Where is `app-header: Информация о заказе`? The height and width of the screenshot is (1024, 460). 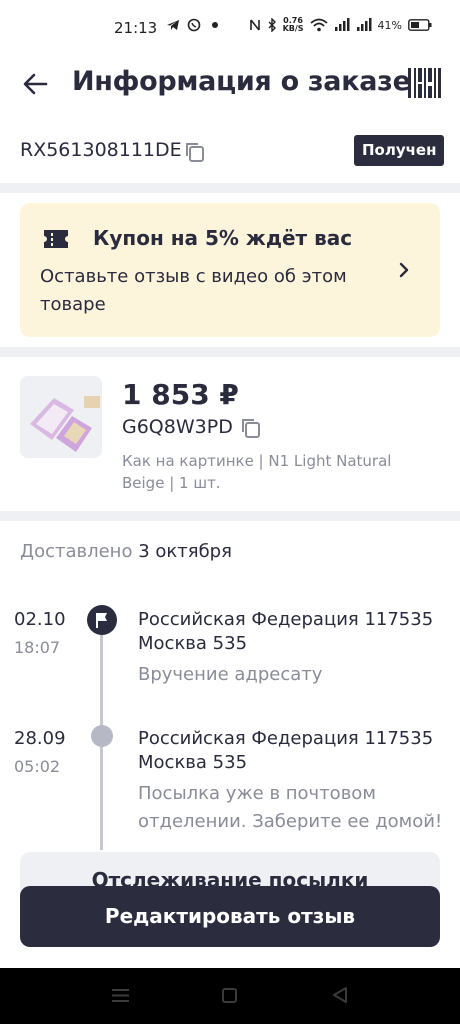
app-header: Информация о заказе is located at coordinates (230, 84).